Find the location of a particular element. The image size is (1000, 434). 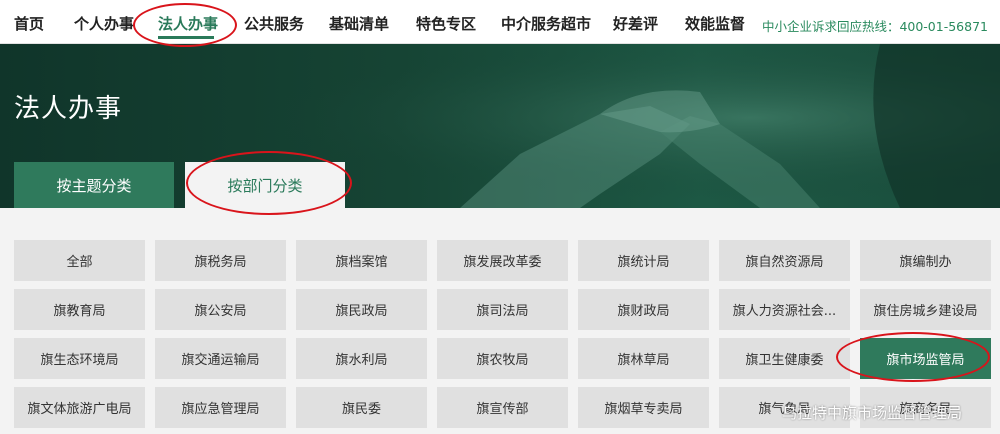

nav-efficiency-supervision: 效能监督 is located at coordinates (715, 23).